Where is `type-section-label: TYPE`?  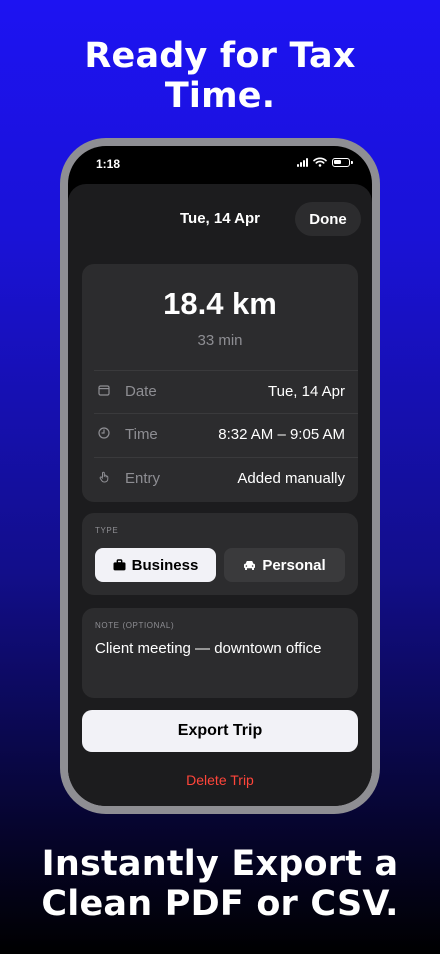
type-section-label: TYPE is located at coordinates (107, 530).